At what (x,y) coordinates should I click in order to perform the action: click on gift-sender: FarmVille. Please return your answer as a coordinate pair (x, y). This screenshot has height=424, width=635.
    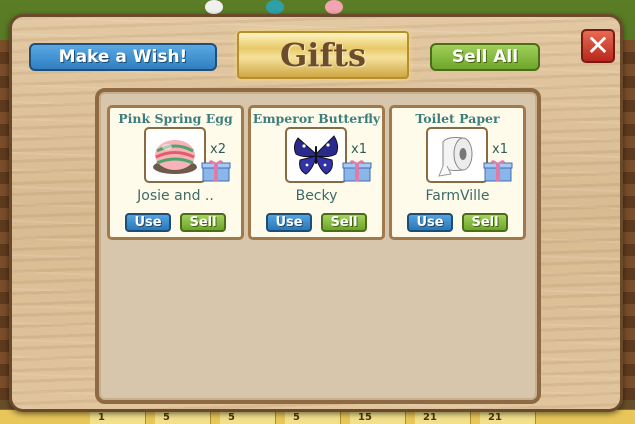
    Looking at the image, I should click on (457, 196).